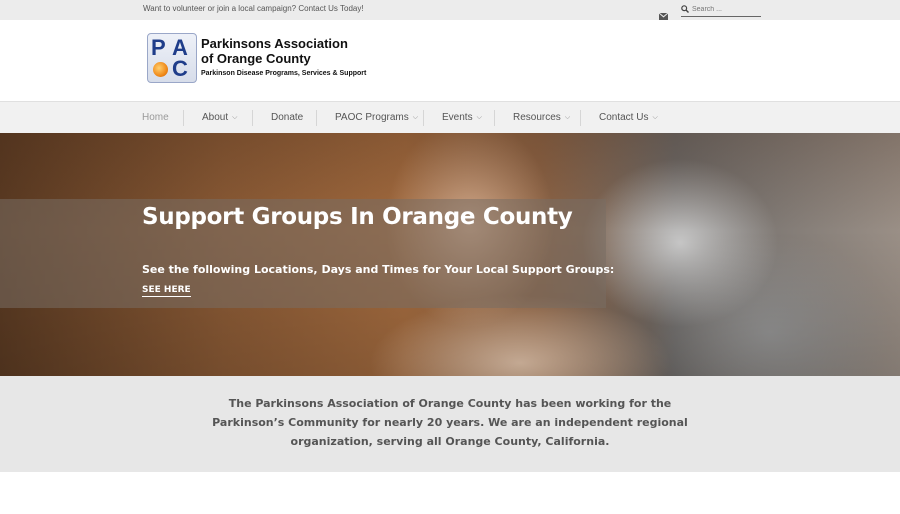  I want to click on logo-letter-c: C, so click(180, 68).